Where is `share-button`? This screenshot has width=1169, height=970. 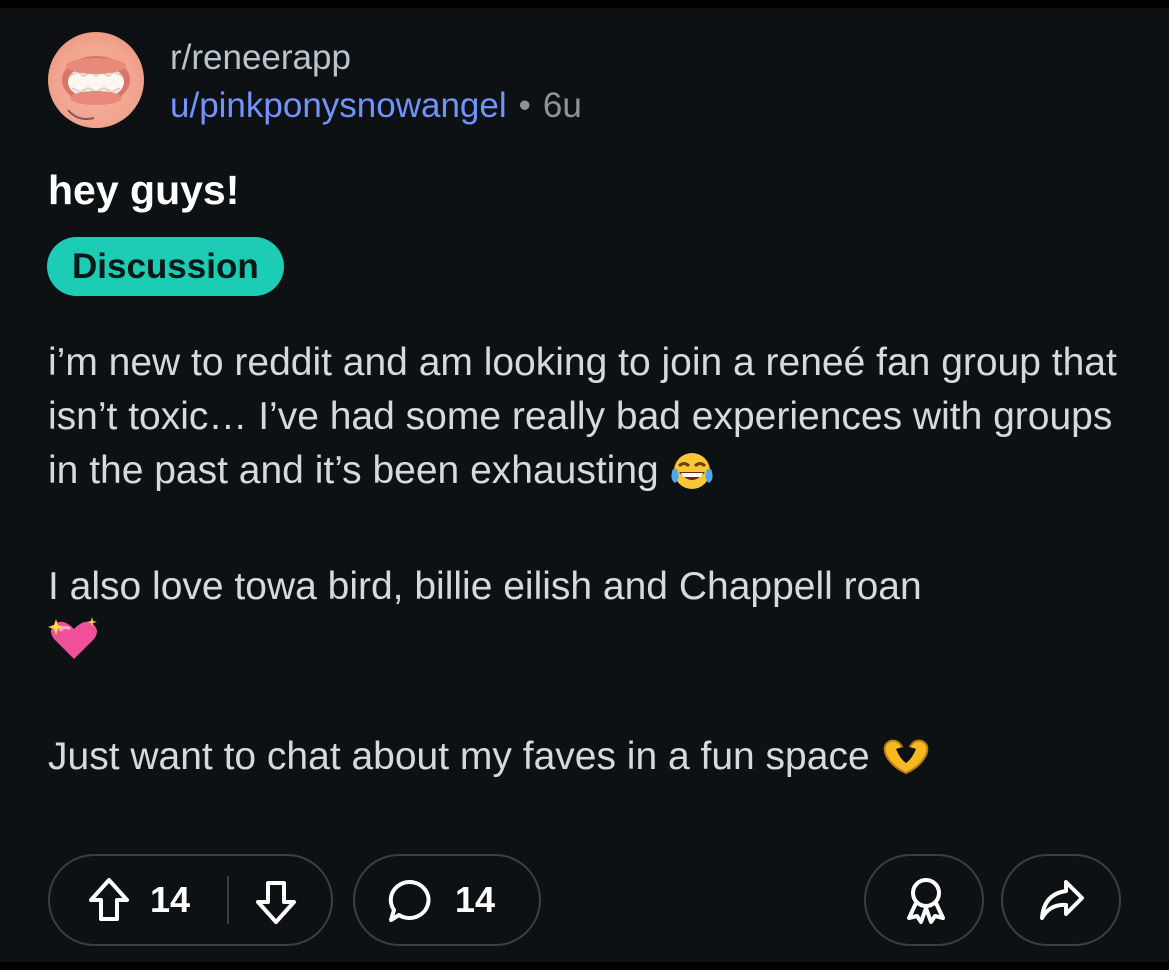
share-button is located at coordinates (1061, 900).